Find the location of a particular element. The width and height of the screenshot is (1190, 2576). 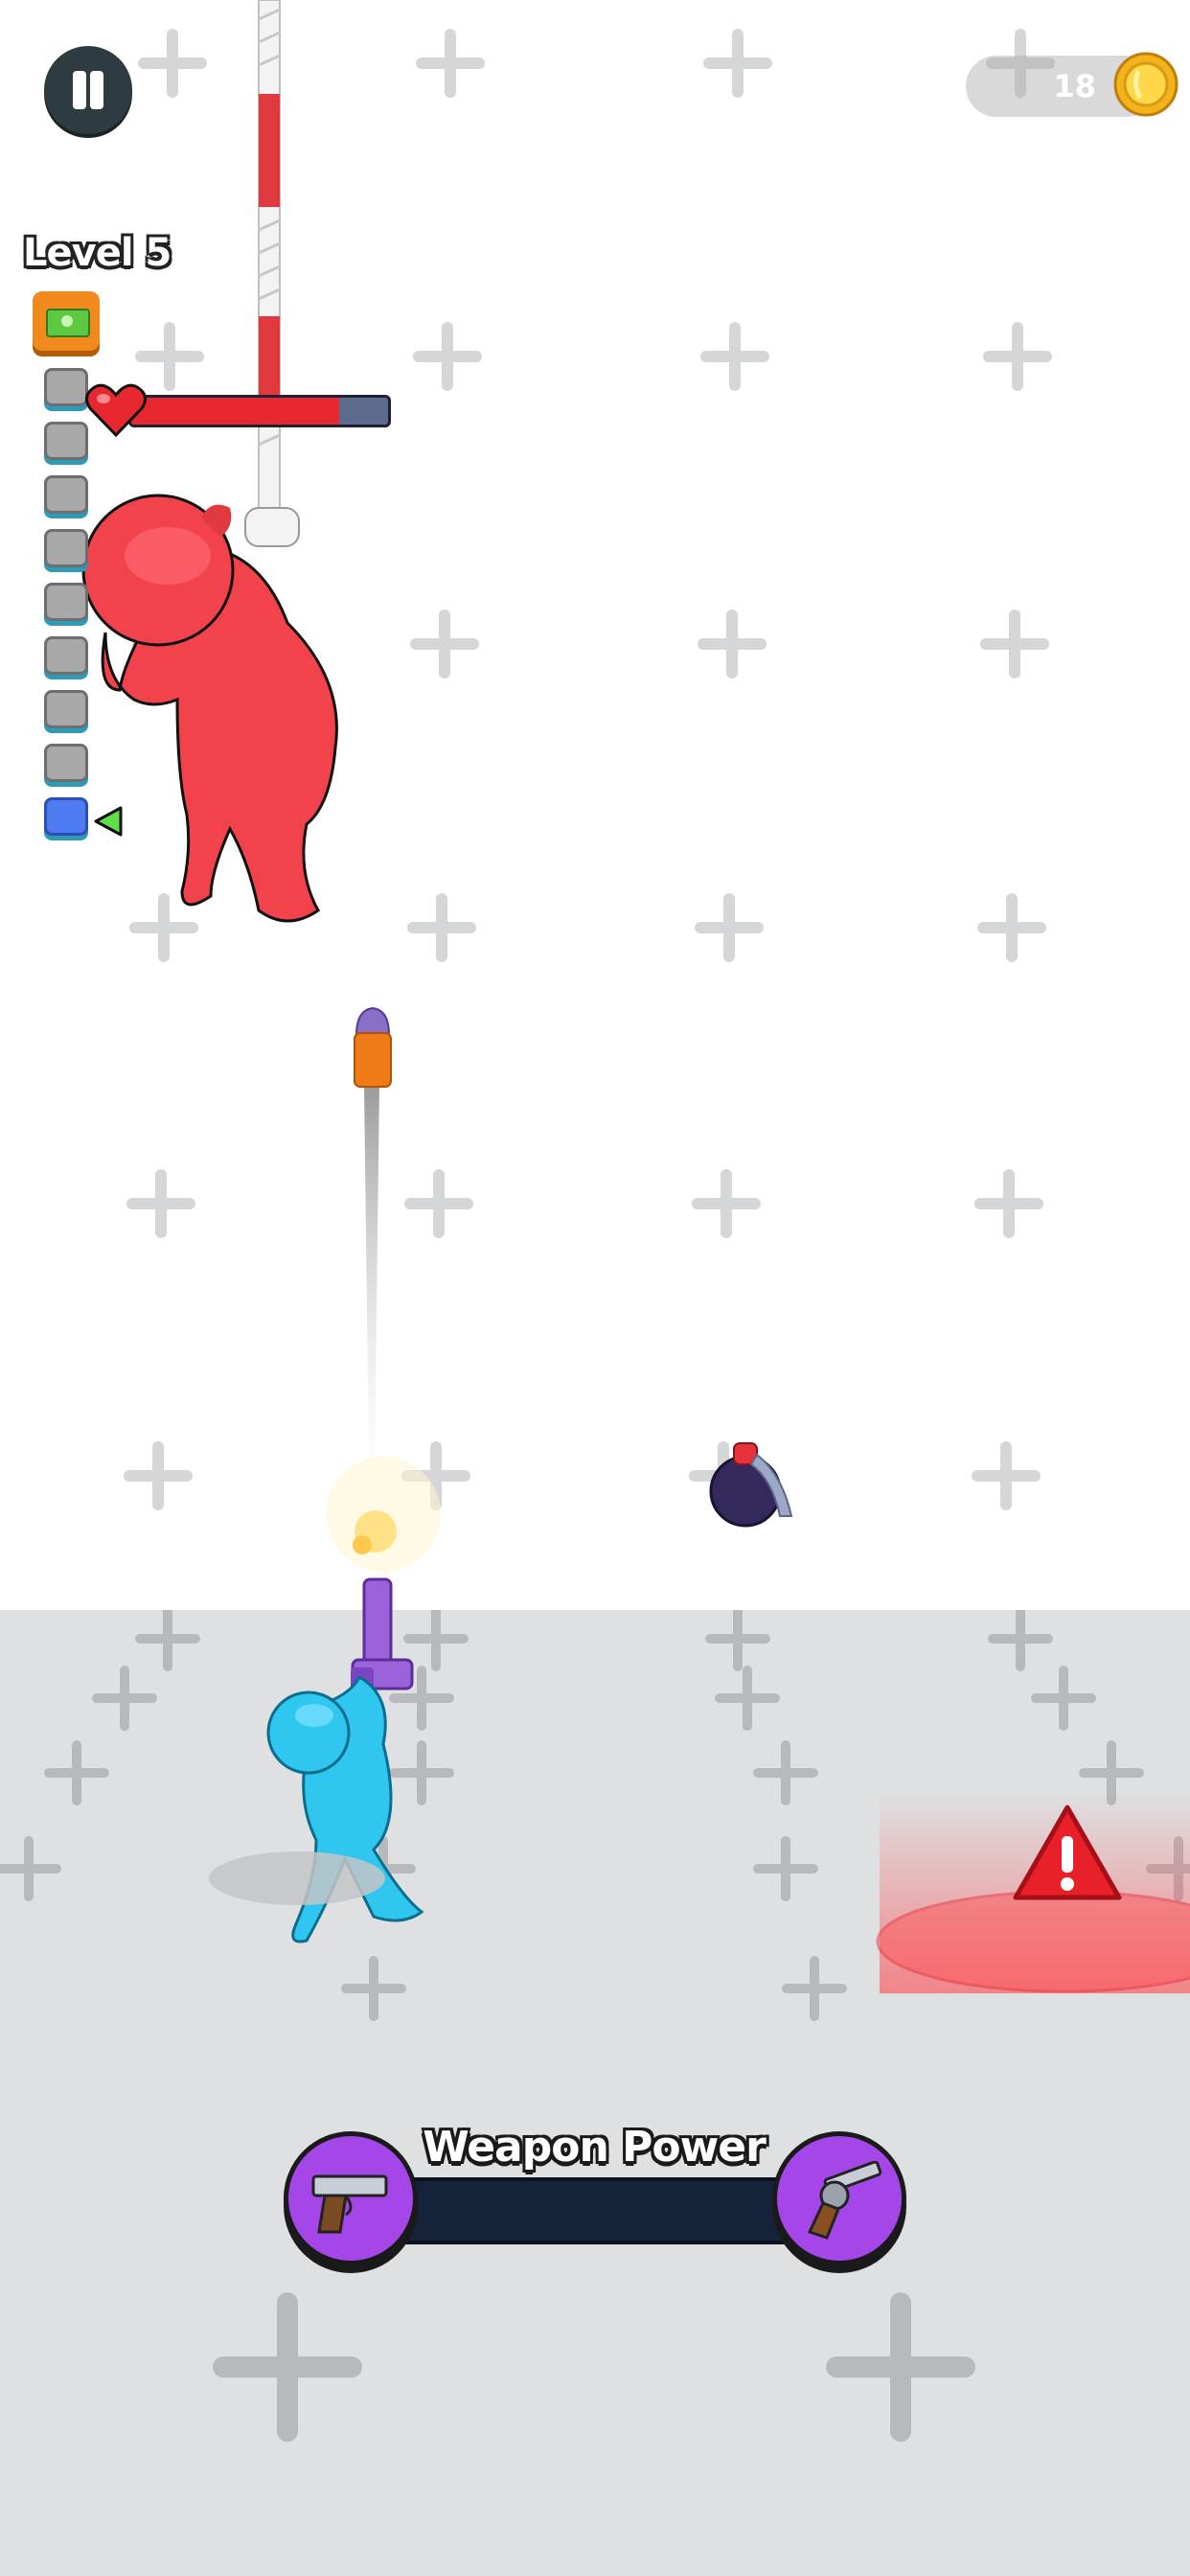

grenade is located at coordinates (753, 1483).